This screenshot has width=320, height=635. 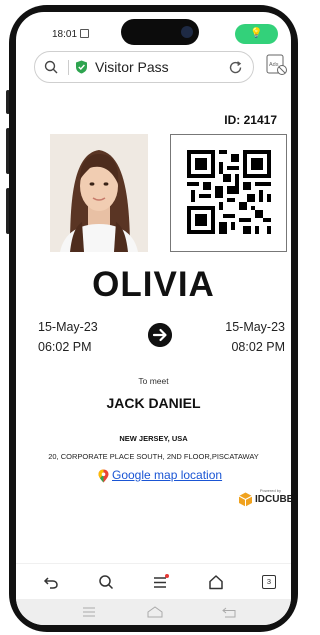 What do you see at coordinates (51, 67) in the screenshot?
I see `search-icon` at bounding box center [51, 67].